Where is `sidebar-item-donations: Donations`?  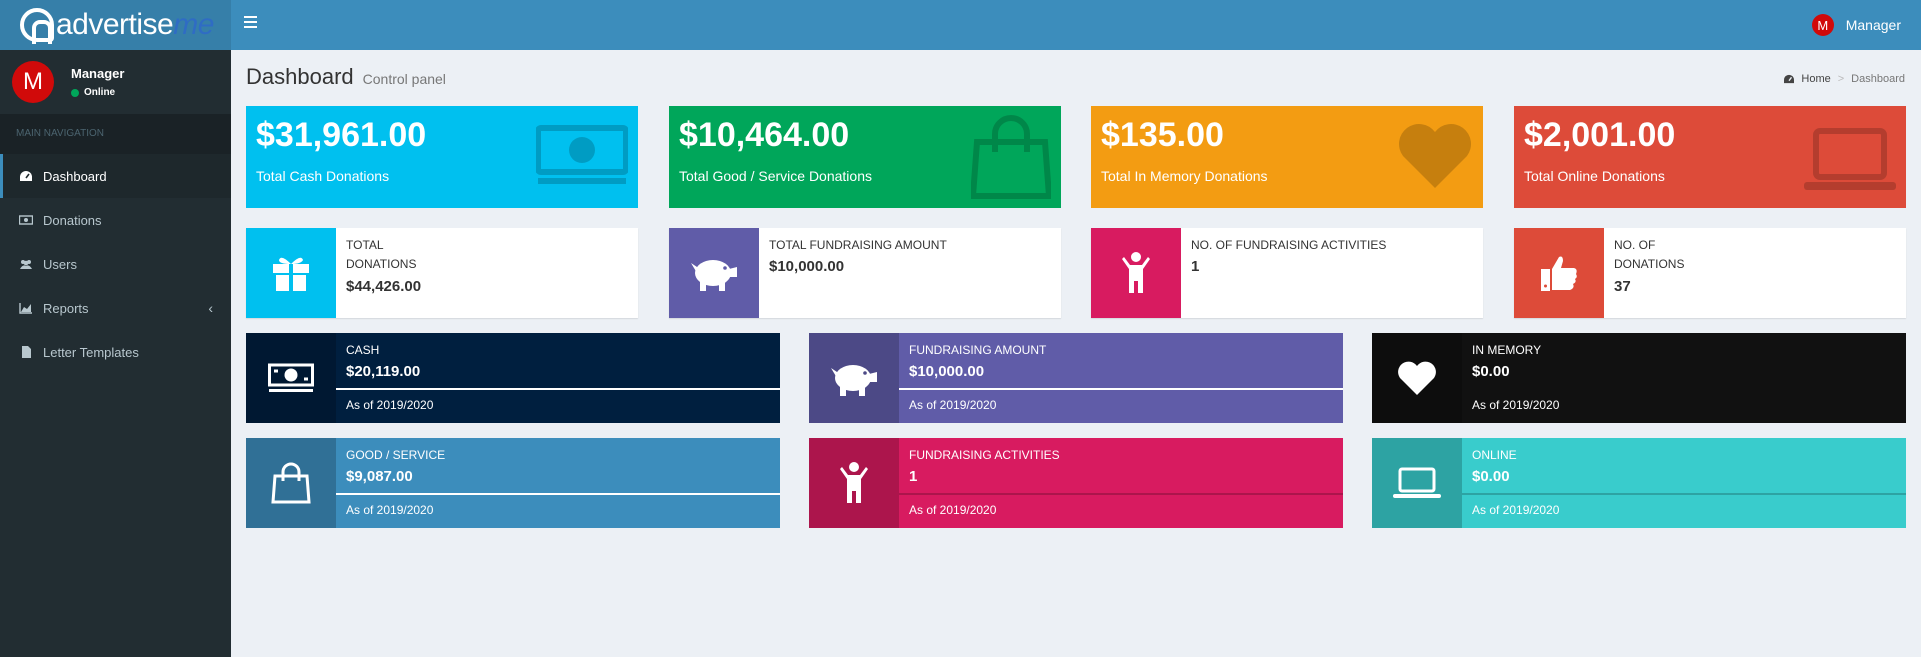
sidebar-item-donations: Donations is located at coordinates (115, 220).